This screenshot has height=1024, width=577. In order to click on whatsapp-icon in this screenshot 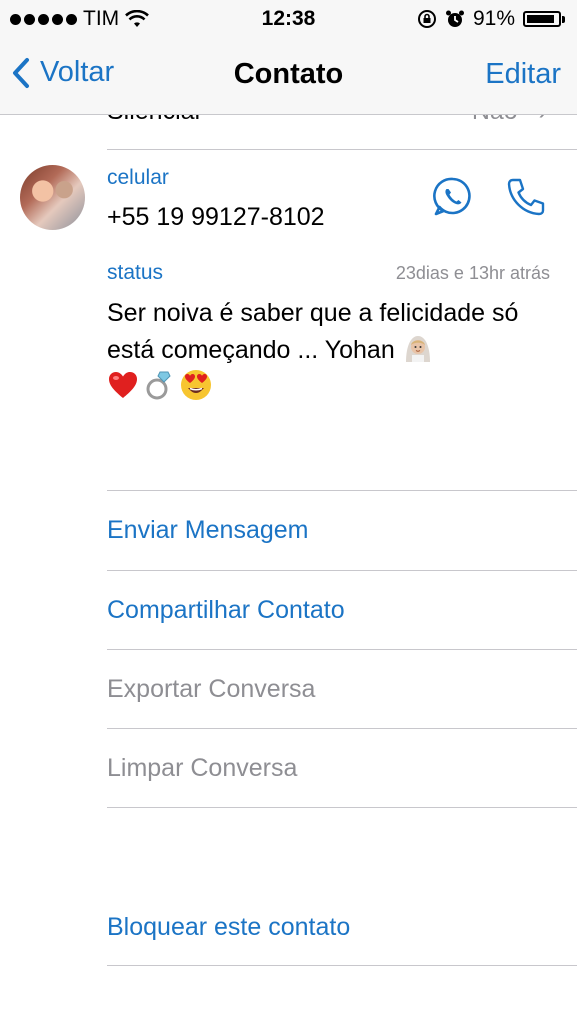, I will do `click(453, 197)`.